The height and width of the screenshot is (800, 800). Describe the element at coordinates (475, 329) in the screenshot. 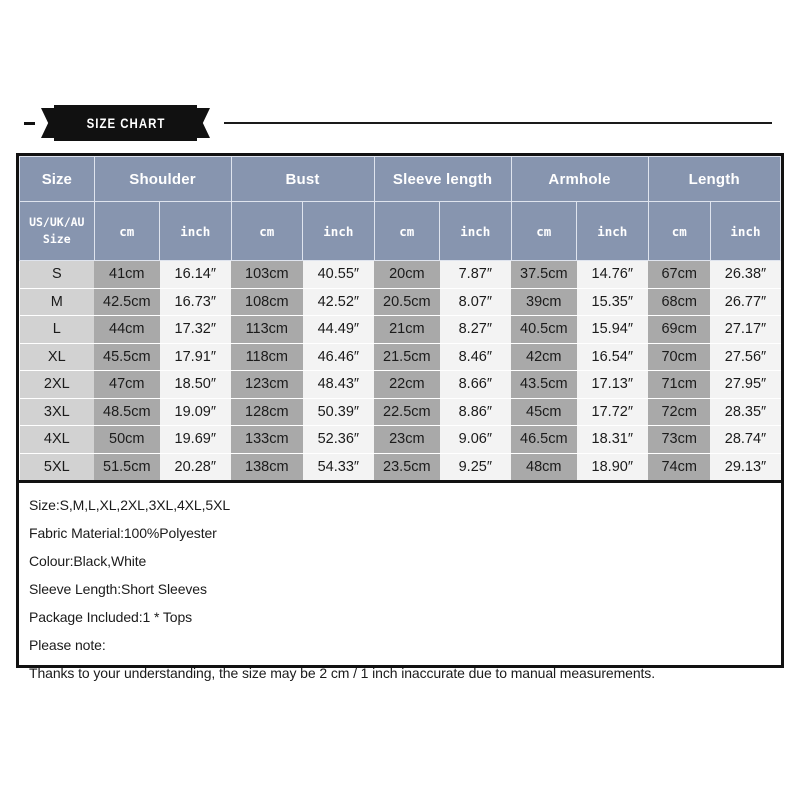

I see `cell-sleeve-in: 8.27″` at that location.